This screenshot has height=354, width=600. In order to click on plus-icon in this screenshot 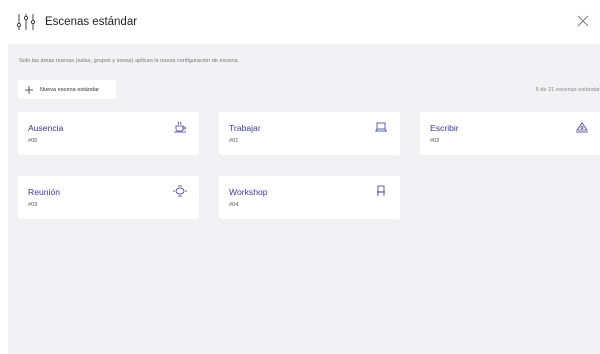, I will do `click(29, 89)`.